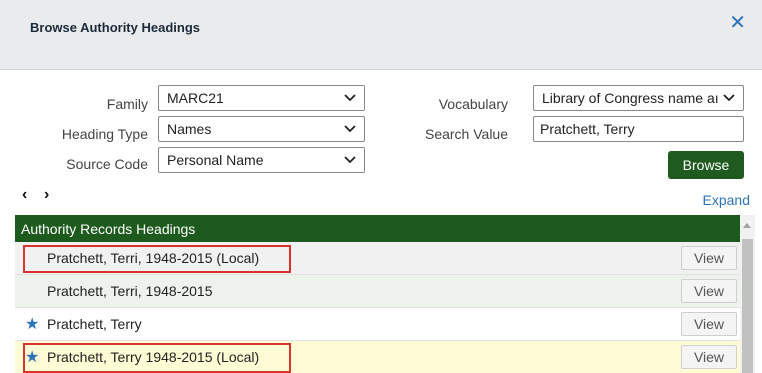 This screenshot has width=762, height=373. What do you see at coordinates (107, 164) in the screenshot?
I see `source-code-label: Source Code` at bounding box center [107, 164].